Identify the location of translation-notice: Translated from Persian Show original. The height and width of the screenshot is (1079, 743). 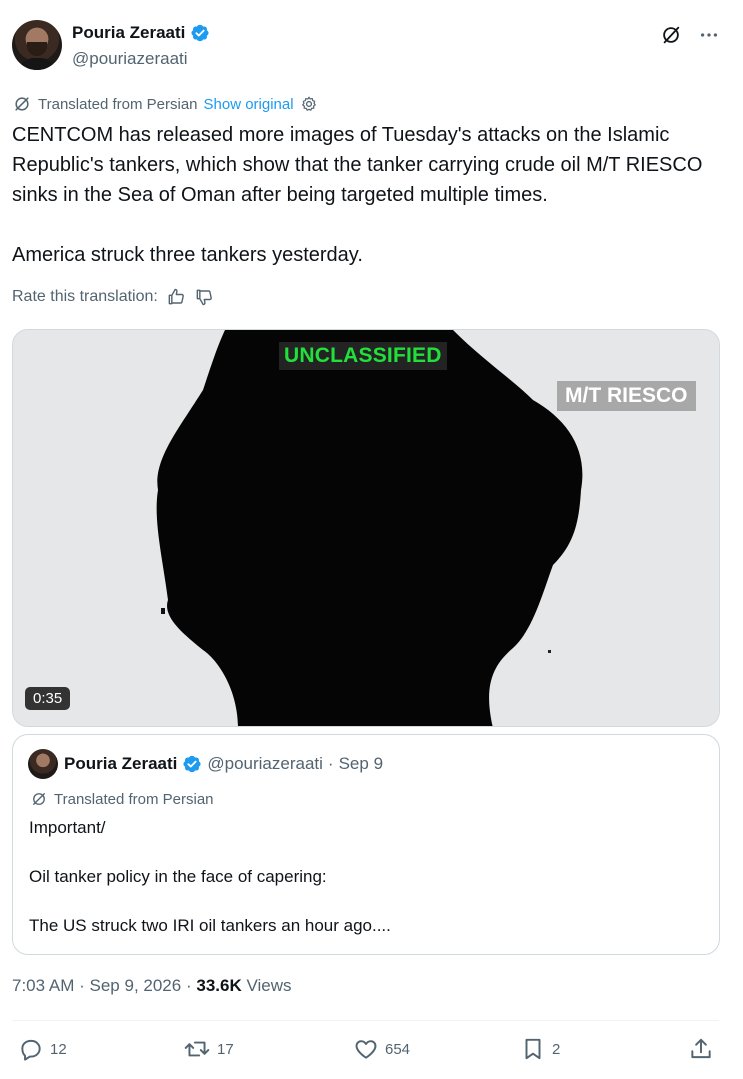
(165, 104).